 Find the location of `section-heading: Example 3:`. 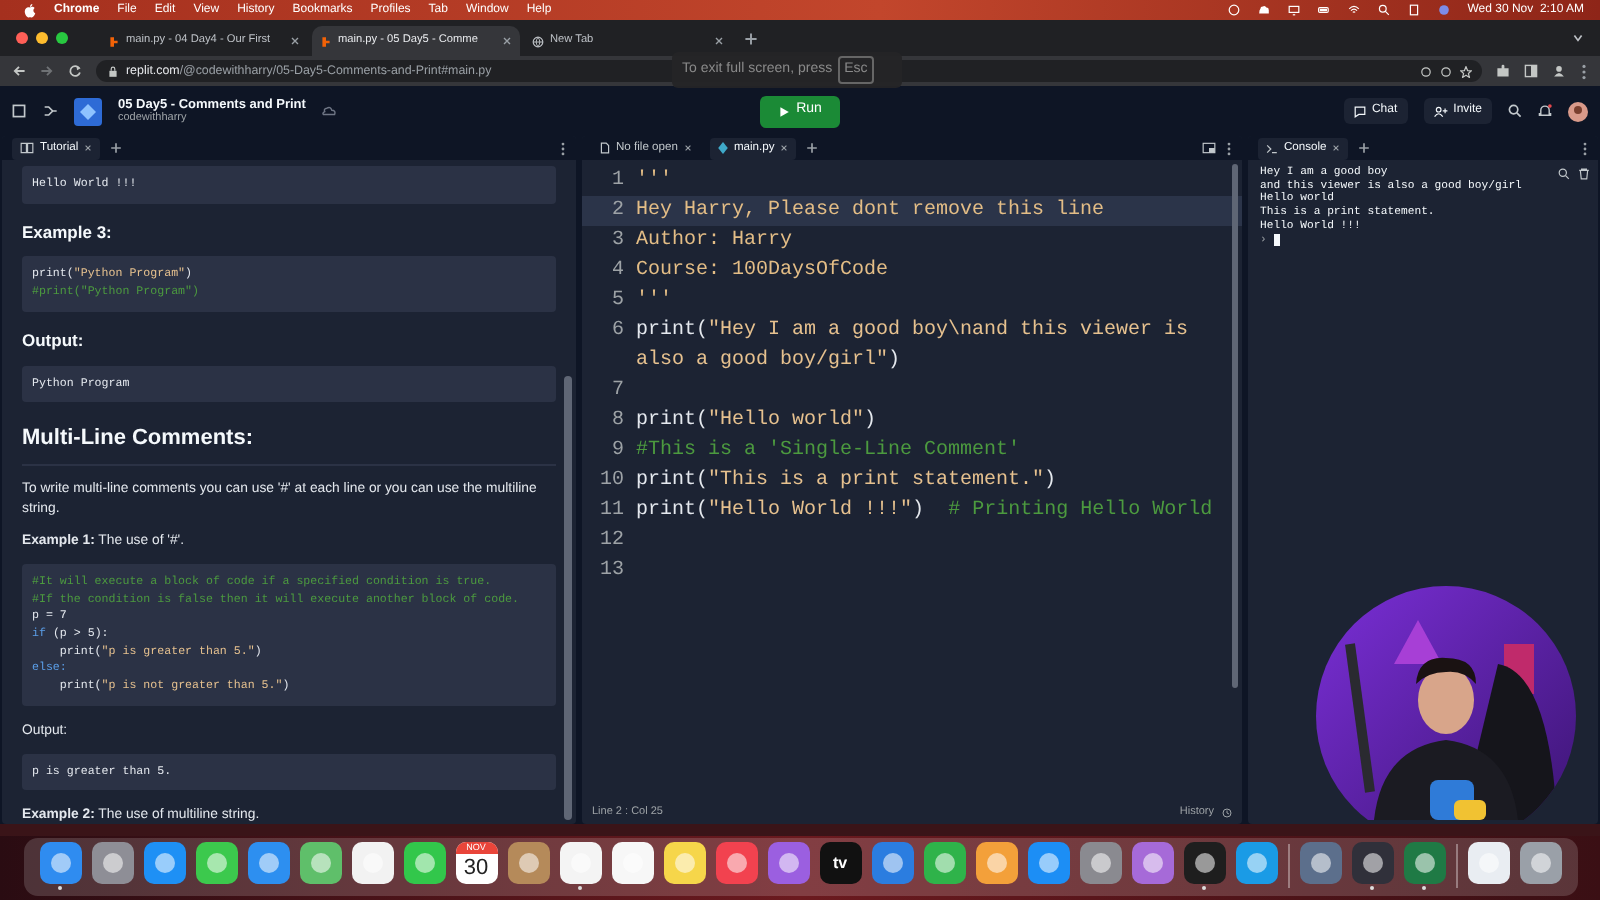

section-heading: Example 3: is located at coordinates (68, 232).